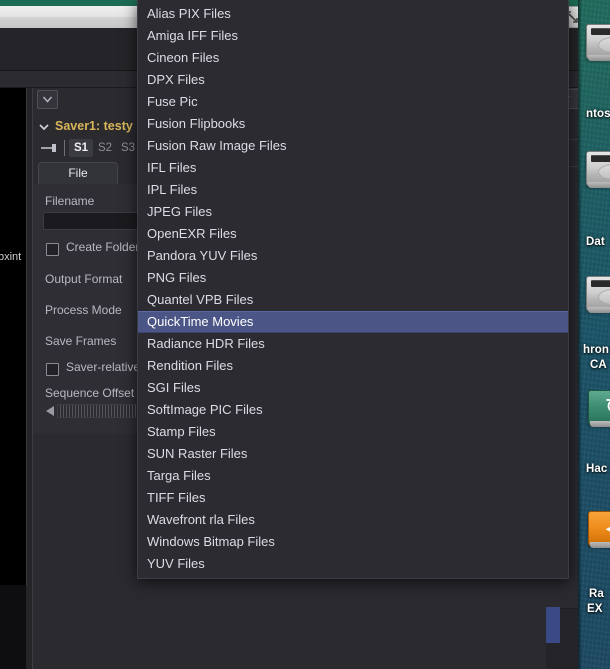 The image size is (610, 669). What do you see at coordinates (598, 296) in the screenshot?
I see `desktop-icon-drive-chronosync` at bounding box center [598, 296].